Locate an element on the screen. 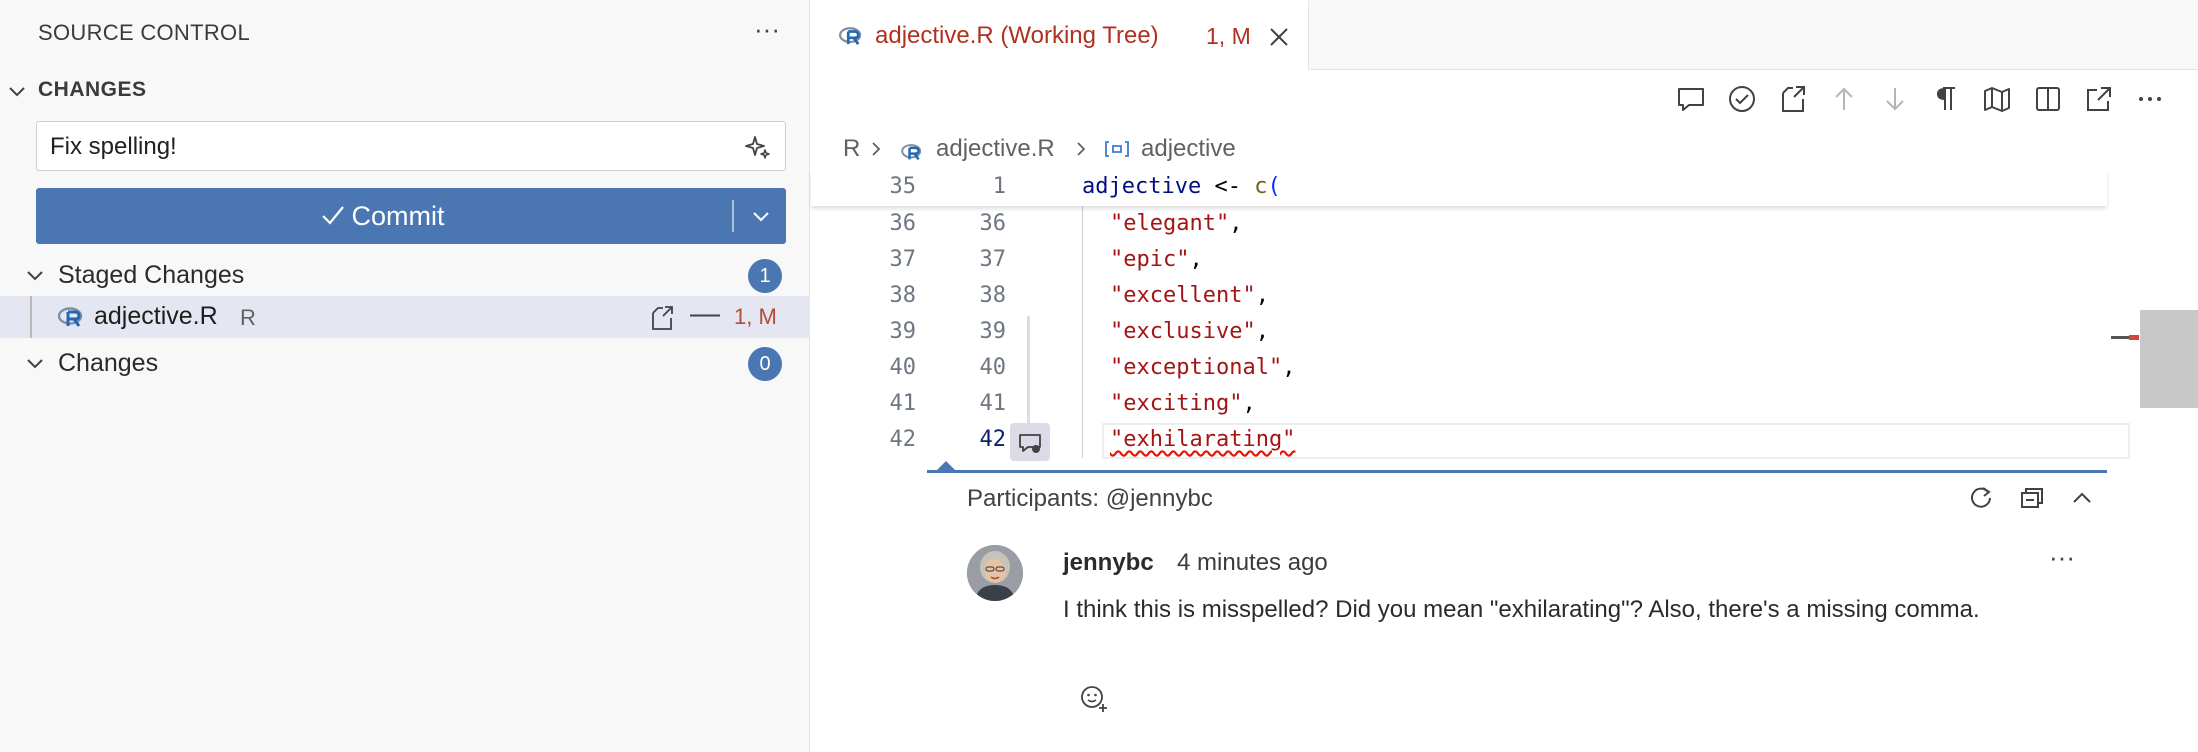  comment-icon is located at coordinates (1691, 99).